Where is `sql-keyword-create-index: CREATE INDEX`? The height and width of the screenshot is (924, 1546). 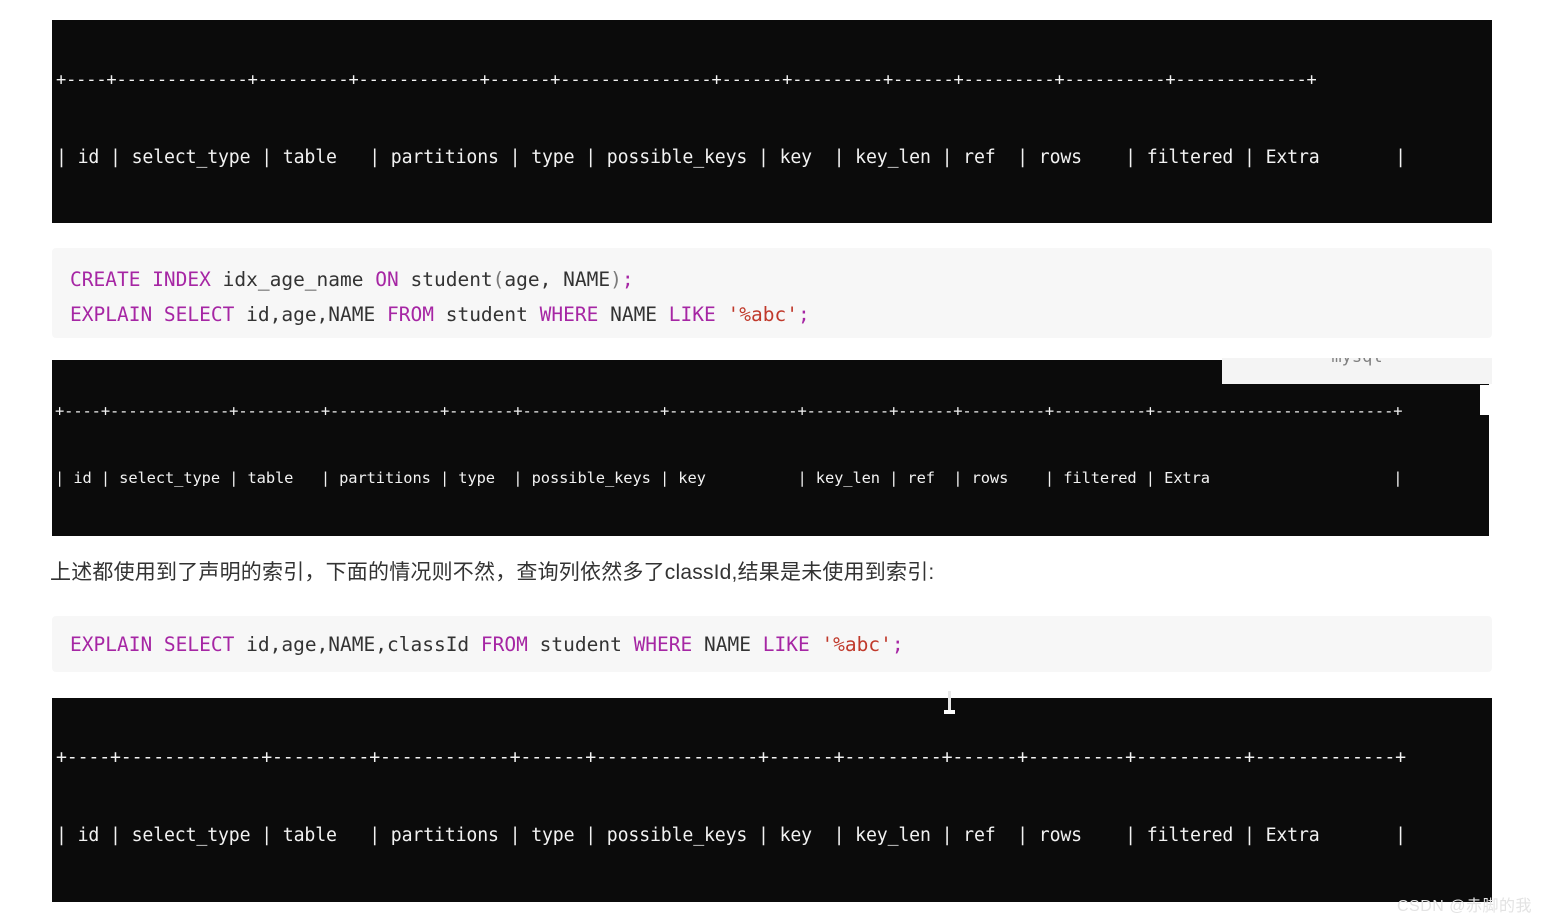
sql-keyword-create-index: CREATE INDEX is located at coordinates (140, 279).